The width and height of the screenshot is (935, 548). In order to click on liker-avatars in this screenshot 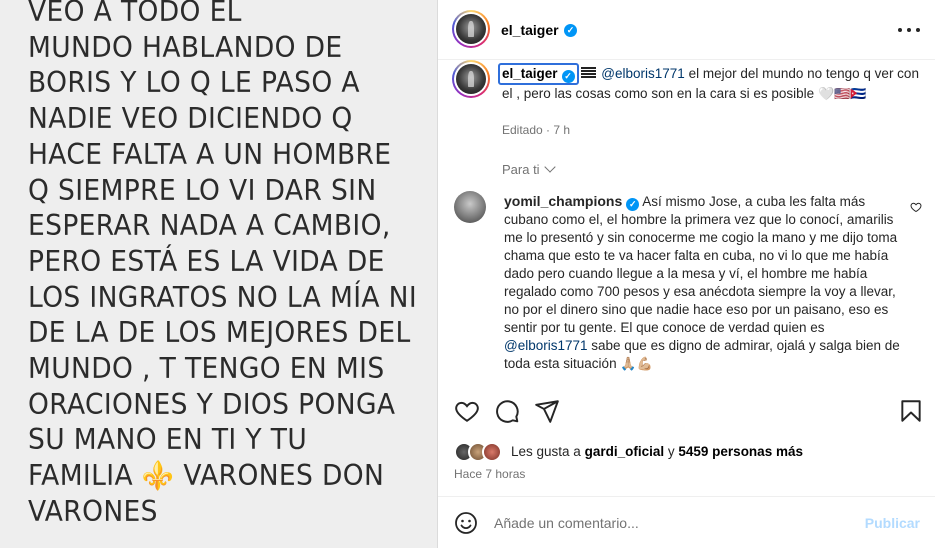, I will do `click(482, 452)`.